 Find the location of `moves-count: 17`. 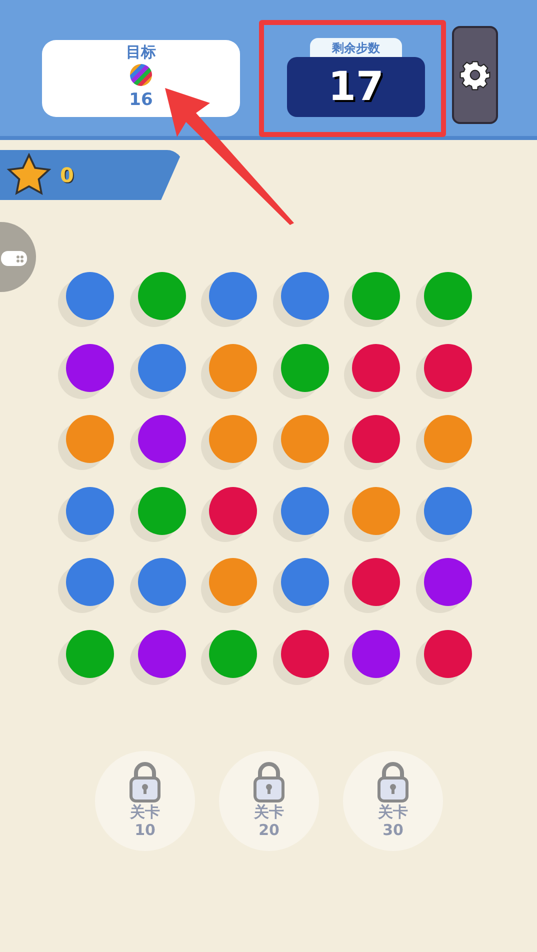

moves-count: 17 is located at coordinates (356, 87).